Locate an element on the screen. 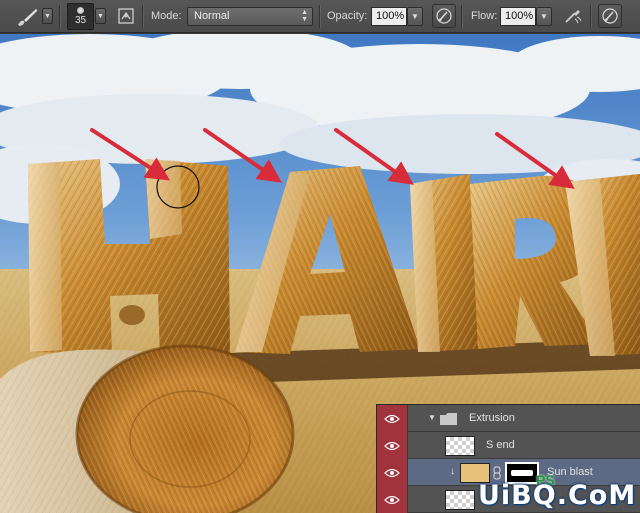  brush-preset-picker: 35 is located at coordinates (80, 16).